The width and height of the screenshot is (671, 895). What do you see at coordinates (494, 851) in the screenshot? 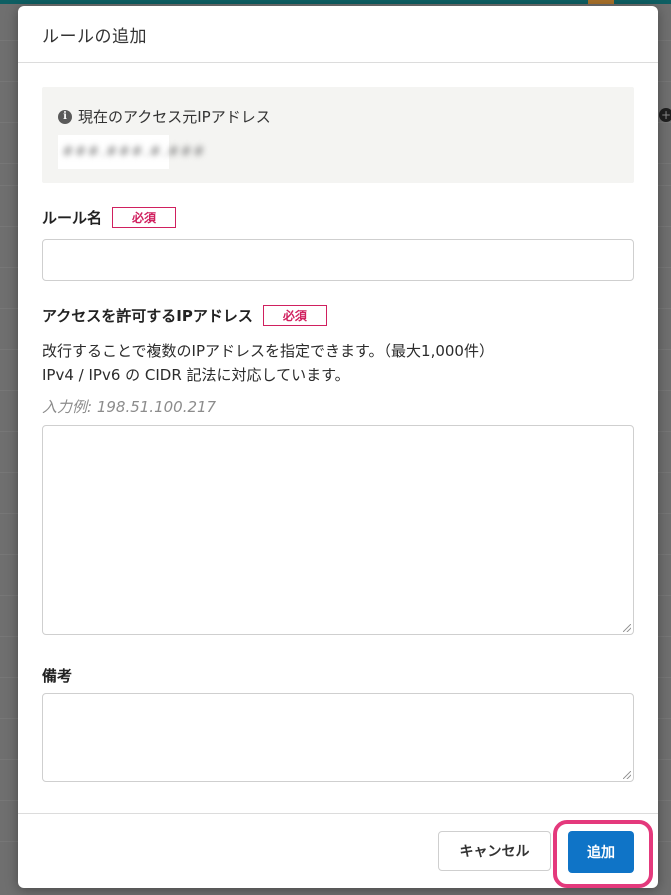
I see `cancel-button: キャンセル` at bounding box center [494, 851].